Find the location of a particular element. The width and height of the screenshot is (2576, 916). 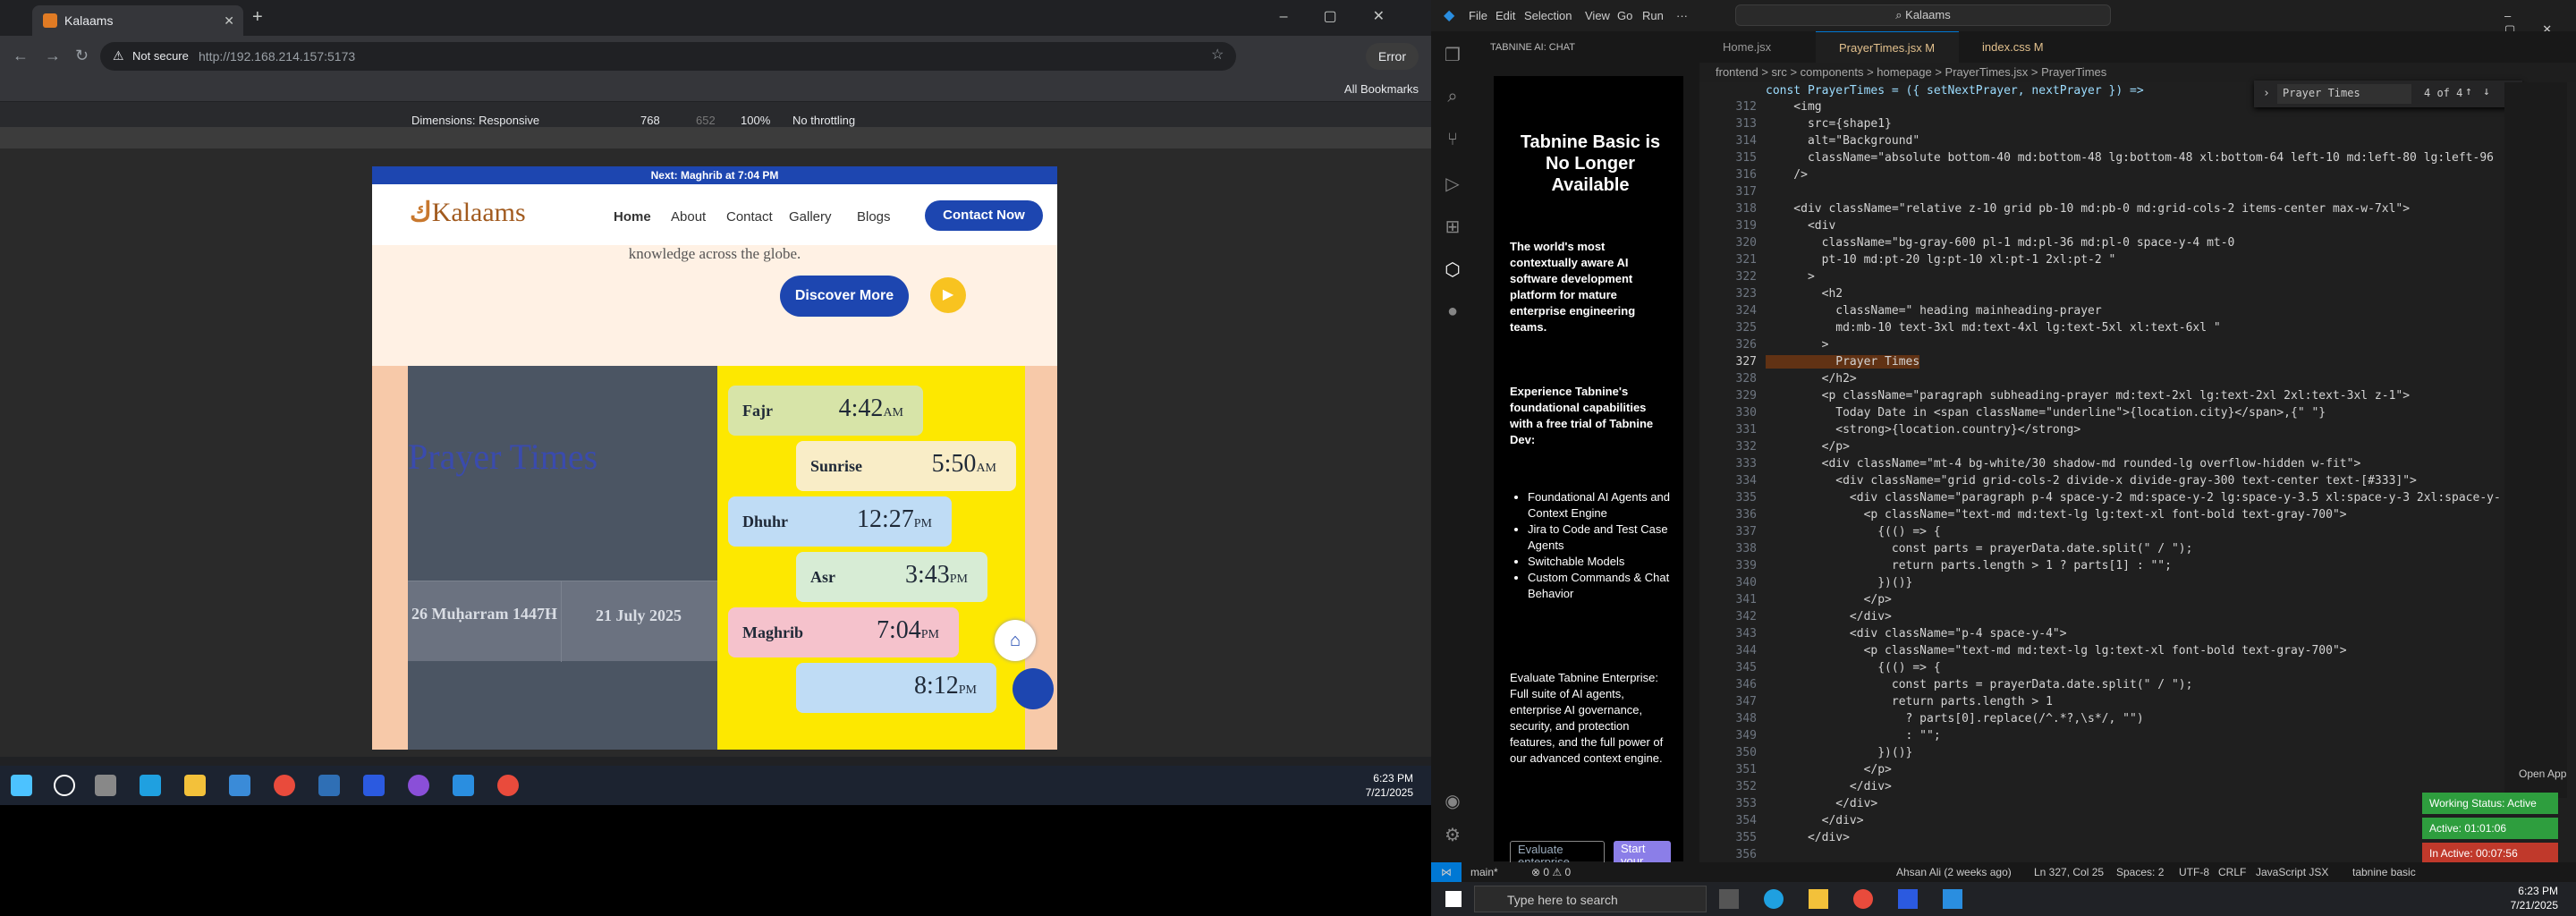

taskbar-search-input: Type here to search is located at coordinates (1590, 899).